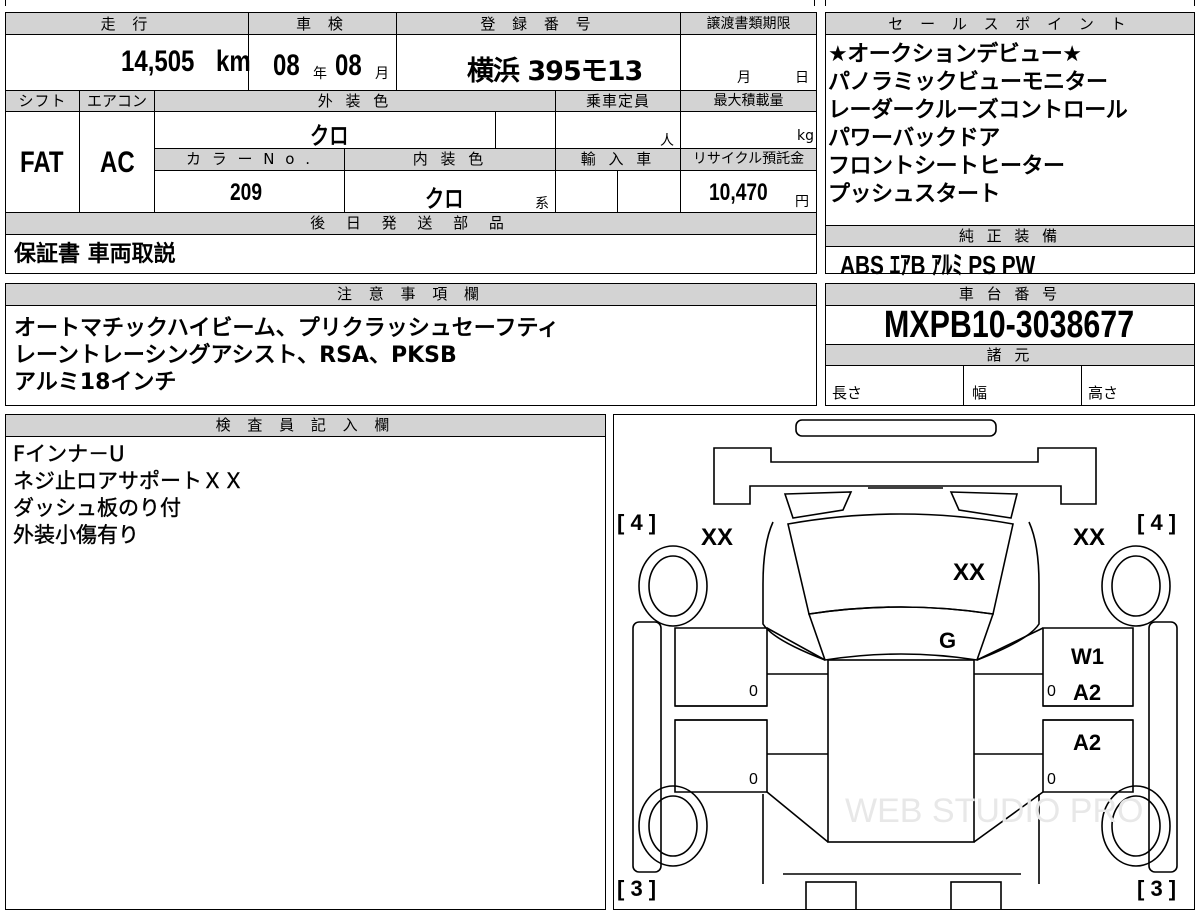 The image size is (1200, 910). What do you see at coordinates (246, 192) in the screenshot?
I see `color-no-value: 209` at bounding box center [246, 192].